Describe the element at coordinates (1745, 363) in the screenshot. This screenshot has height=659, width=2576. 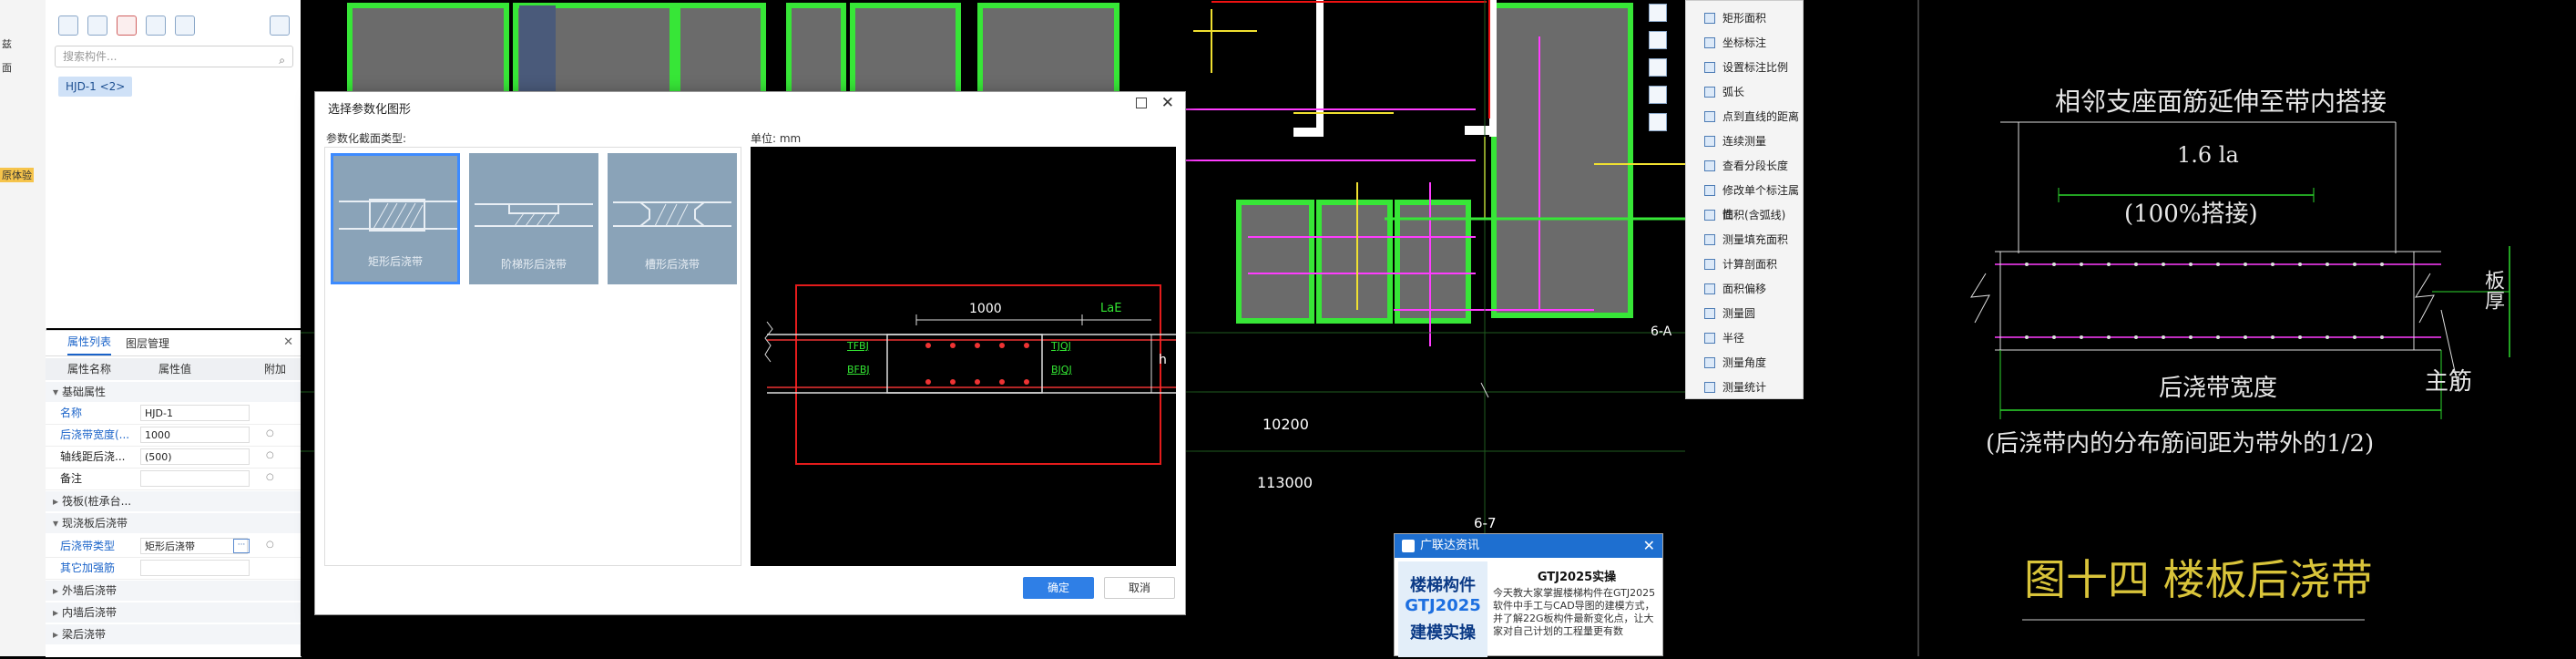
I see `tool-angle: 测量角度` at that location.